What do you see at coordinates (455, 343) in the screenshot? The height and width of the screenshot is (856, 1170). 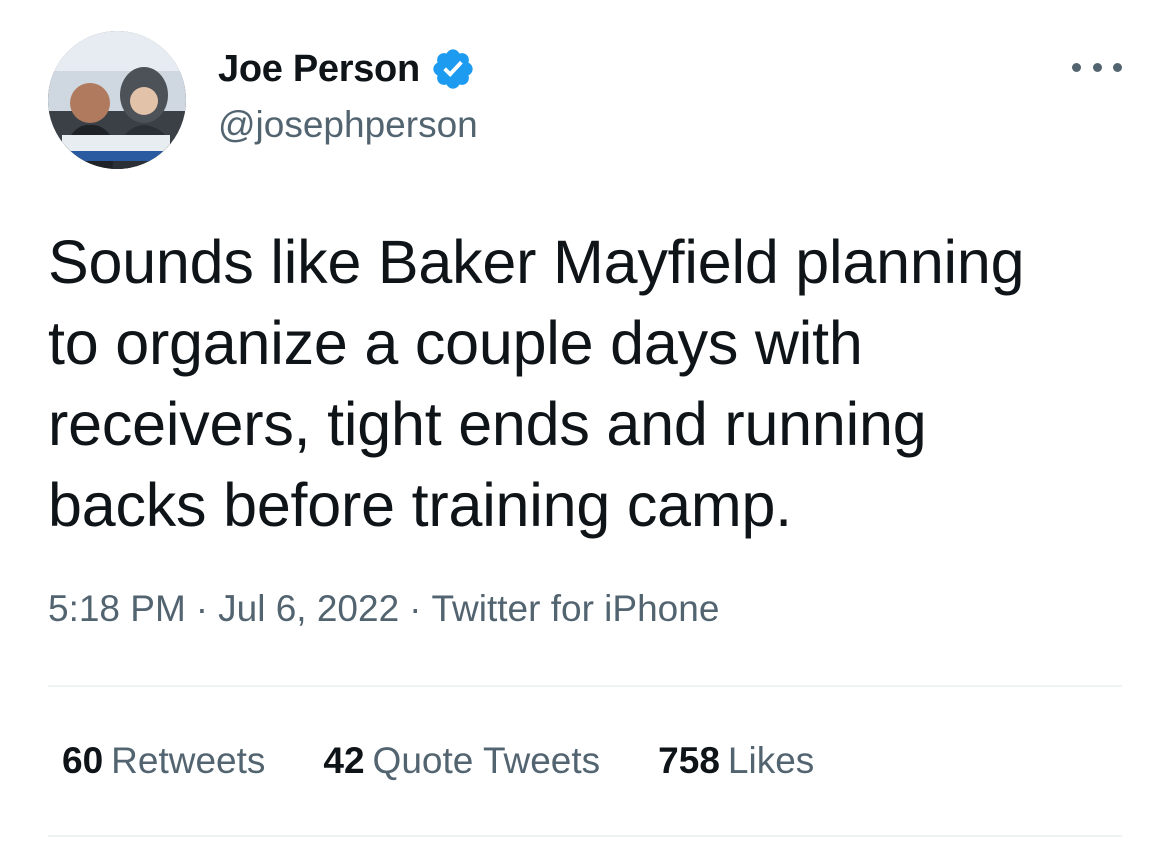 I see `tweet-text-line: to organize a couple days with` at bounding box center [455, 343].